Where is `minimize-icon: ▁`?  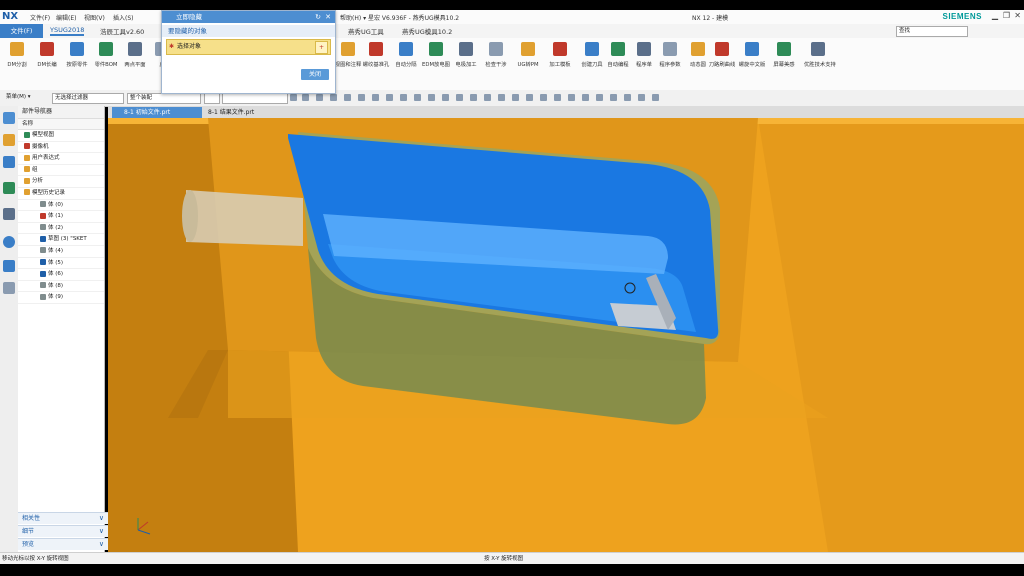
minimize-icon: ▁ is located at coordinates (995, 15).